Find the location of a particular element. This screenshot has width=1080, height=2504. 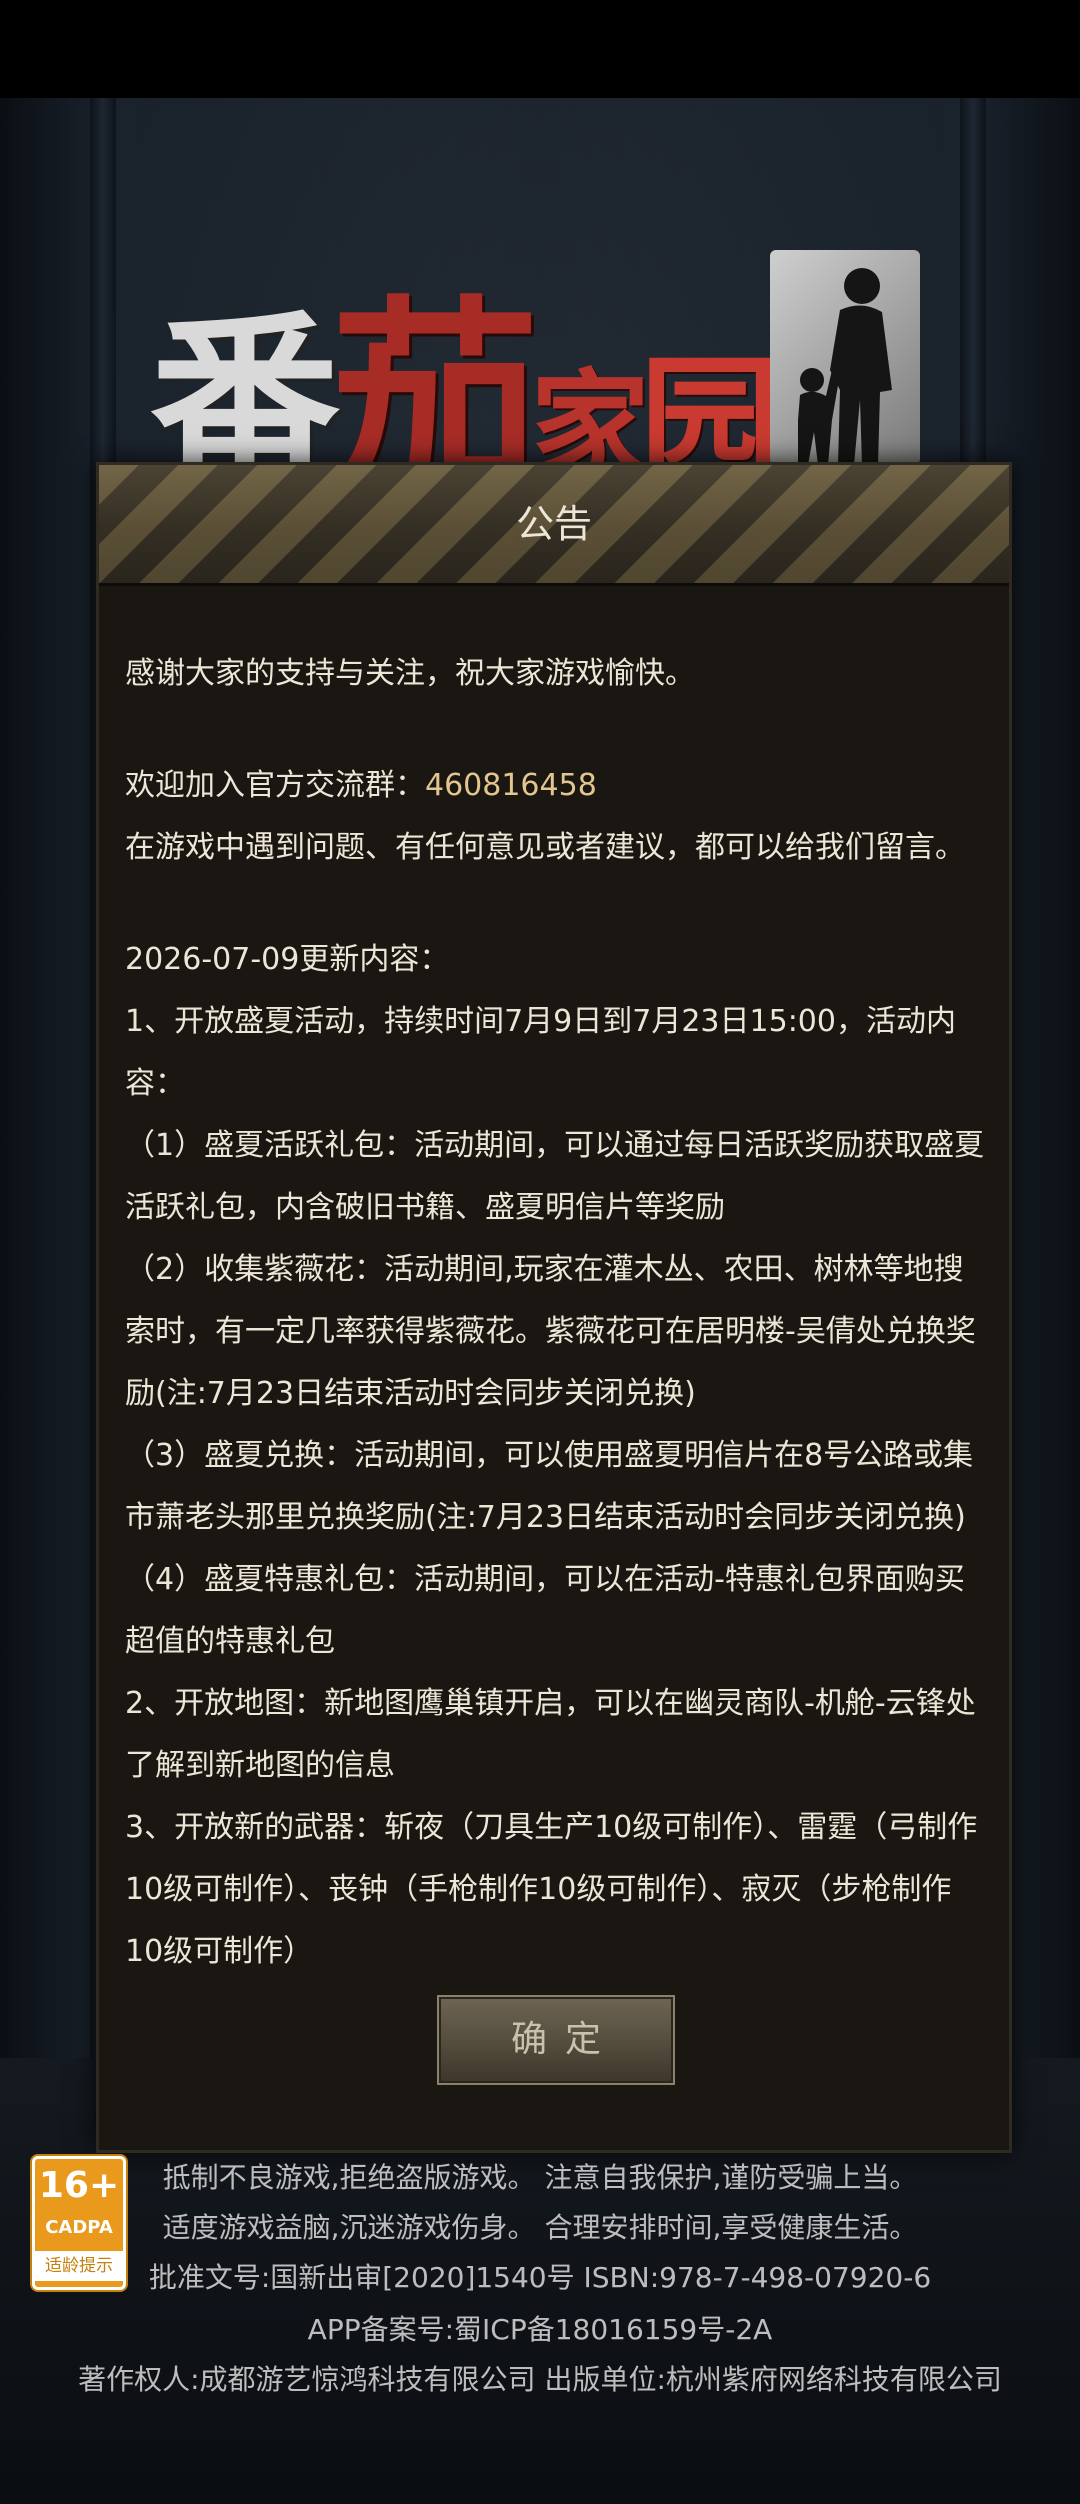

update-item: 1、开放盛夏活动，持续时间7月9日到7月23日15:00，活动内容： is located at coordinates (540, 1052).